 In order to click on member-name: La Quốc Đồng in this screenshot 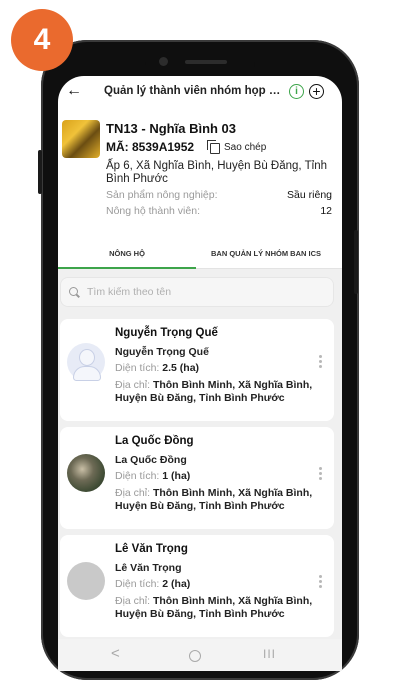, I will do `click(151, 460)`.